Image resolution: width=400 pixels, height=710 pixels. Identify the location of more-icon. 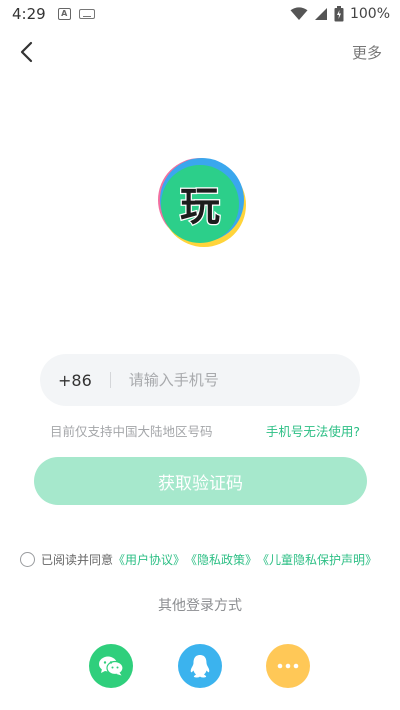
(288, 666).